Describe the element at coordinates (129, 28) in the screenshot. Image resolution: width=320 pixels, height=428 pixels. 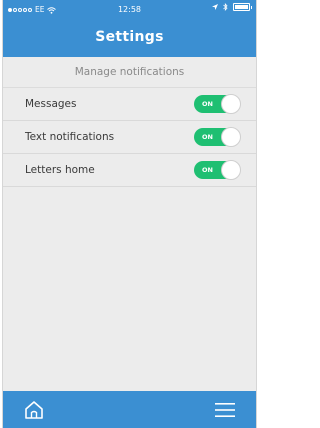
I see `top-bar: EE 12:58 Settings` at that location.